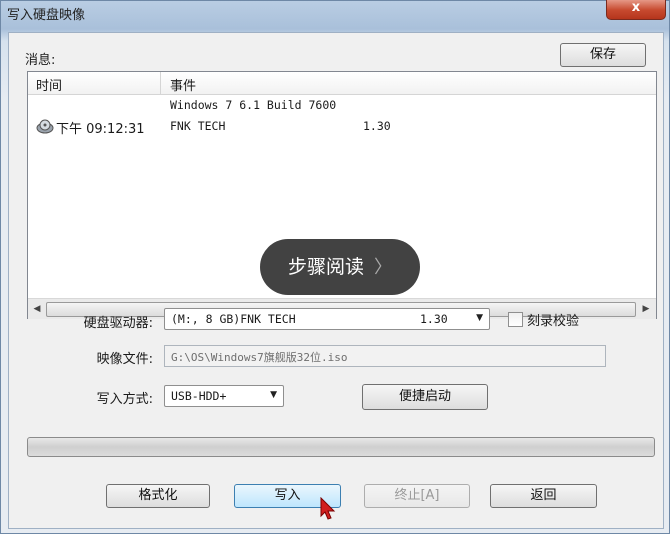 This screenshot has width=670, height=534. What do you see at coordinates (434, 319) in the screenshot?
I see `drive-select-version: 1.30` at bounding box center [434, 319].